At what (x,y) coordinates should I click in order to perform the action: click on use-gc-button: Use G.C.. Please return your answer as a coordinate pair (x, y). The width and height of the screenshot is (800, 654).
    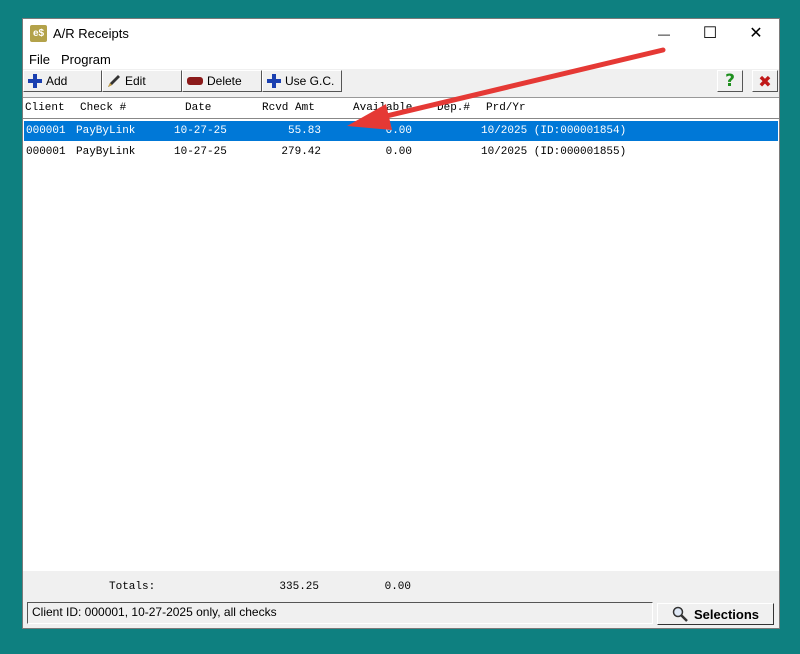
    Looking at the image, I should click on (302, 81).